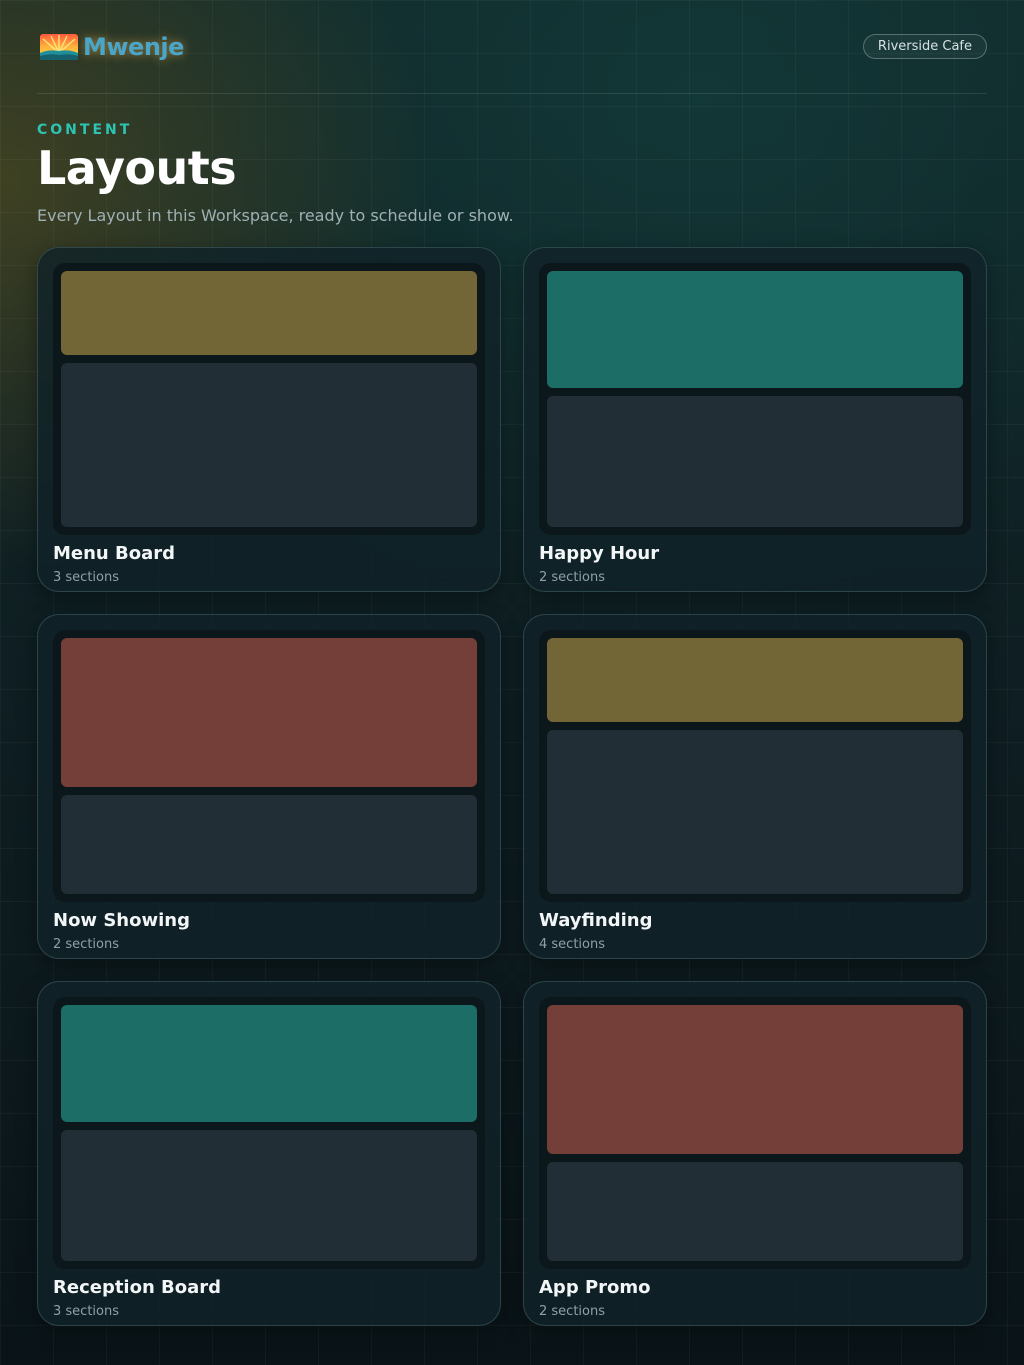 The image size is (1024, 1365). I want to click on layout-name: Now Showing, so click(121, 920).